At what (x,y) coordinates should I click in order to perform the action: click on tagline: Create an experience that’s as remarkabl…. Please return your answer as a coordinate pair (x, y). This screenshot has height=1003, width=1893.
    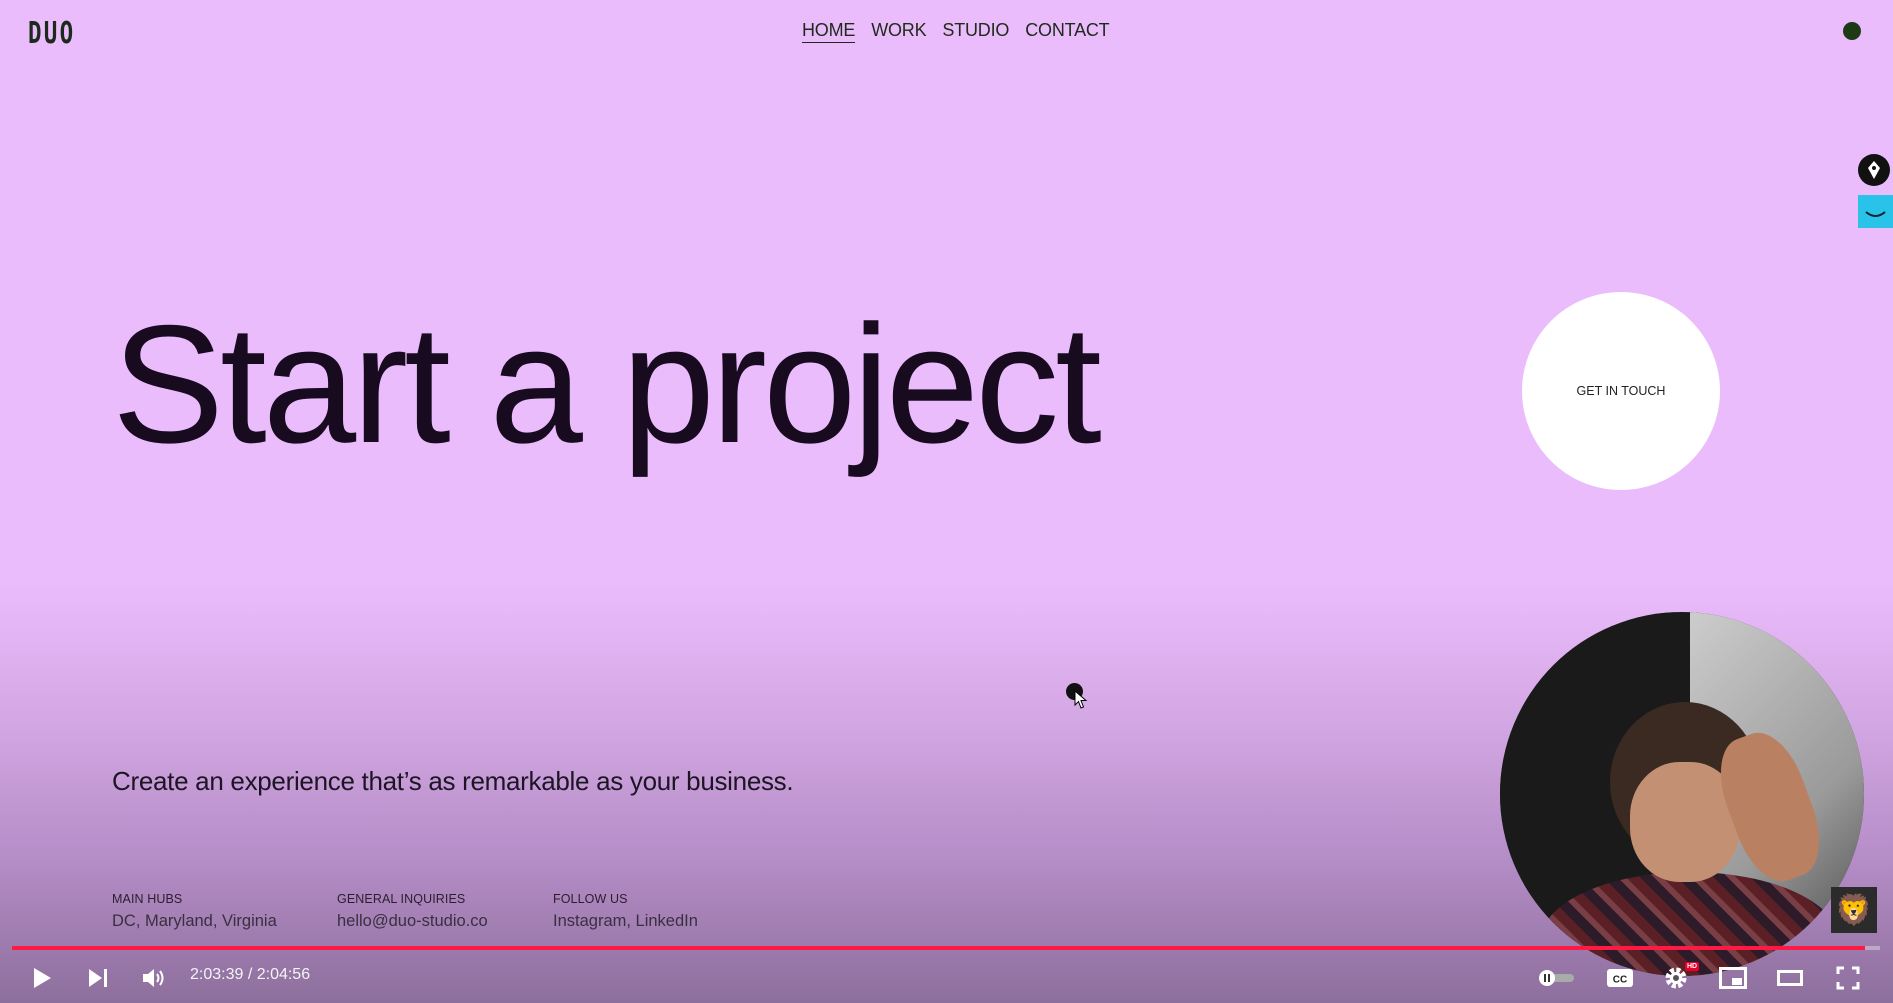
    Looking at the image, I should click on (453, 781).